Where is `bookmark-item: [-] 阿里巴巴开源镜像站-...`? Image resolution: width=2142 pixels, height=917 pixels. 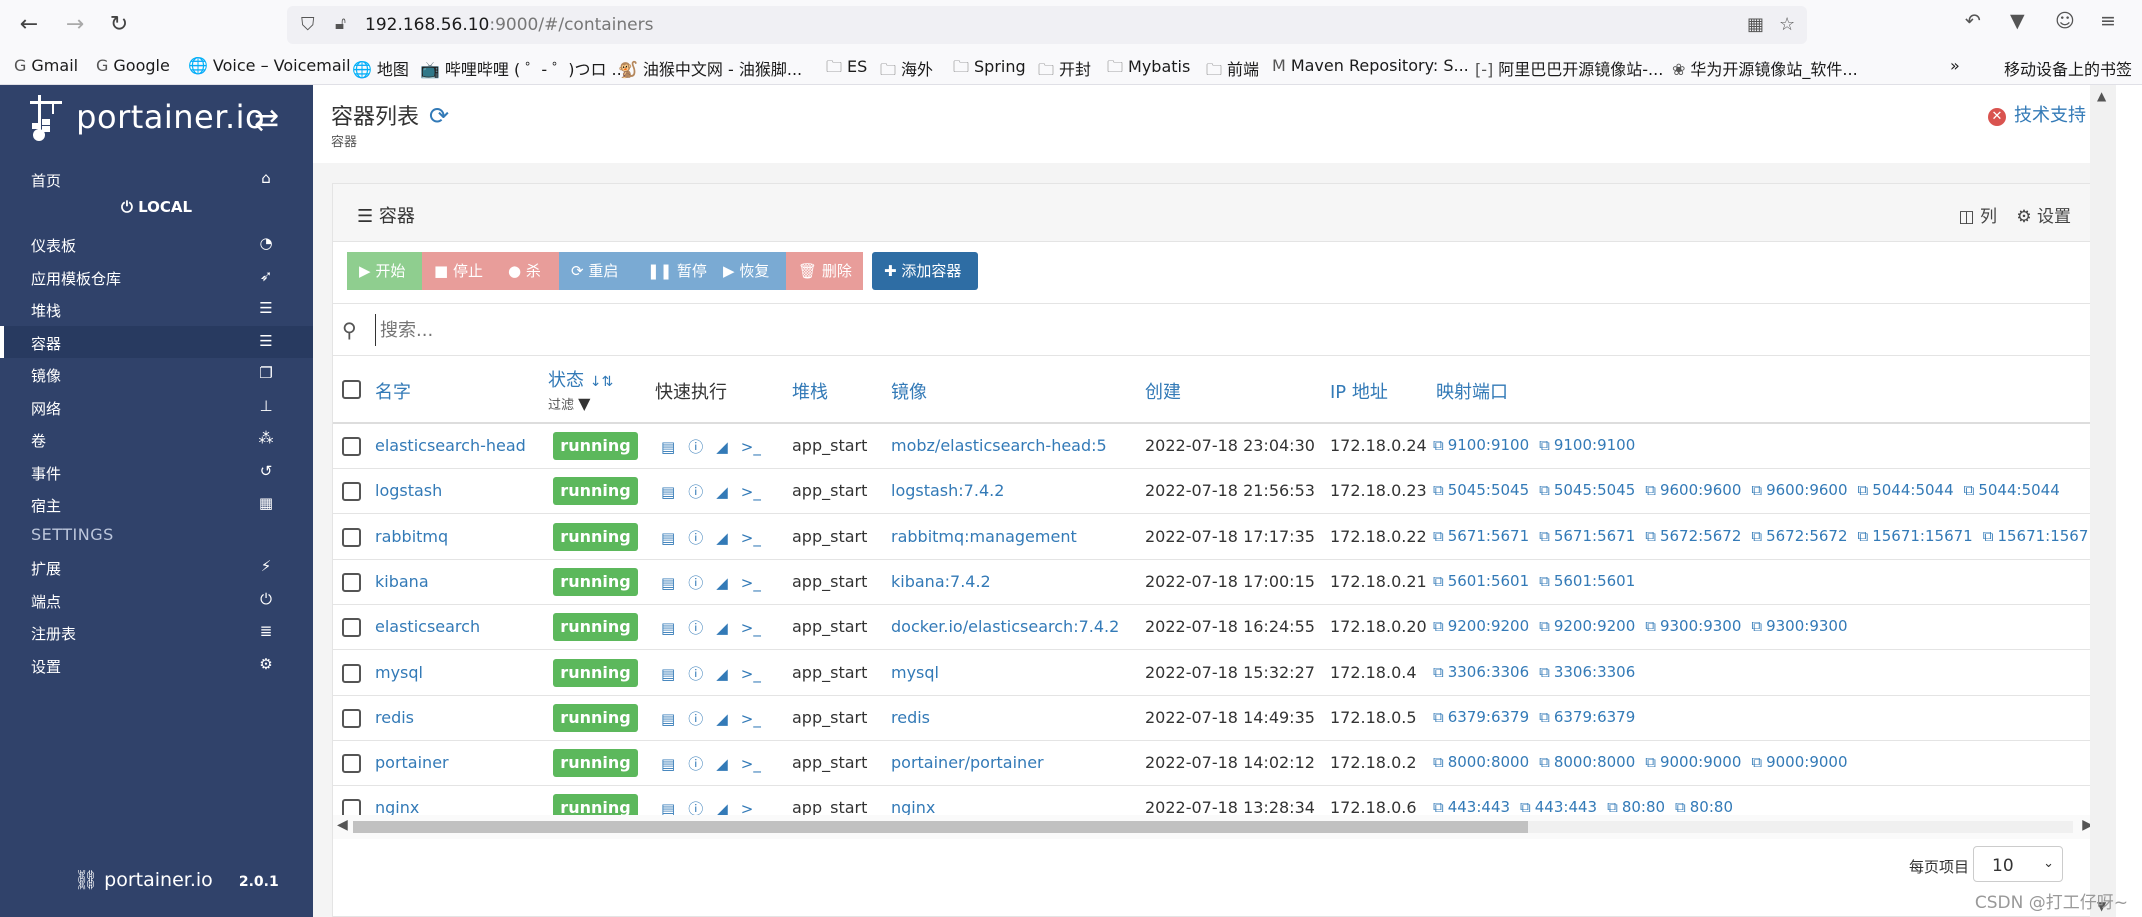
bookmark-item: [-] 阿里巴巴开源镜像站-... is located at coordinates (1569, 68).